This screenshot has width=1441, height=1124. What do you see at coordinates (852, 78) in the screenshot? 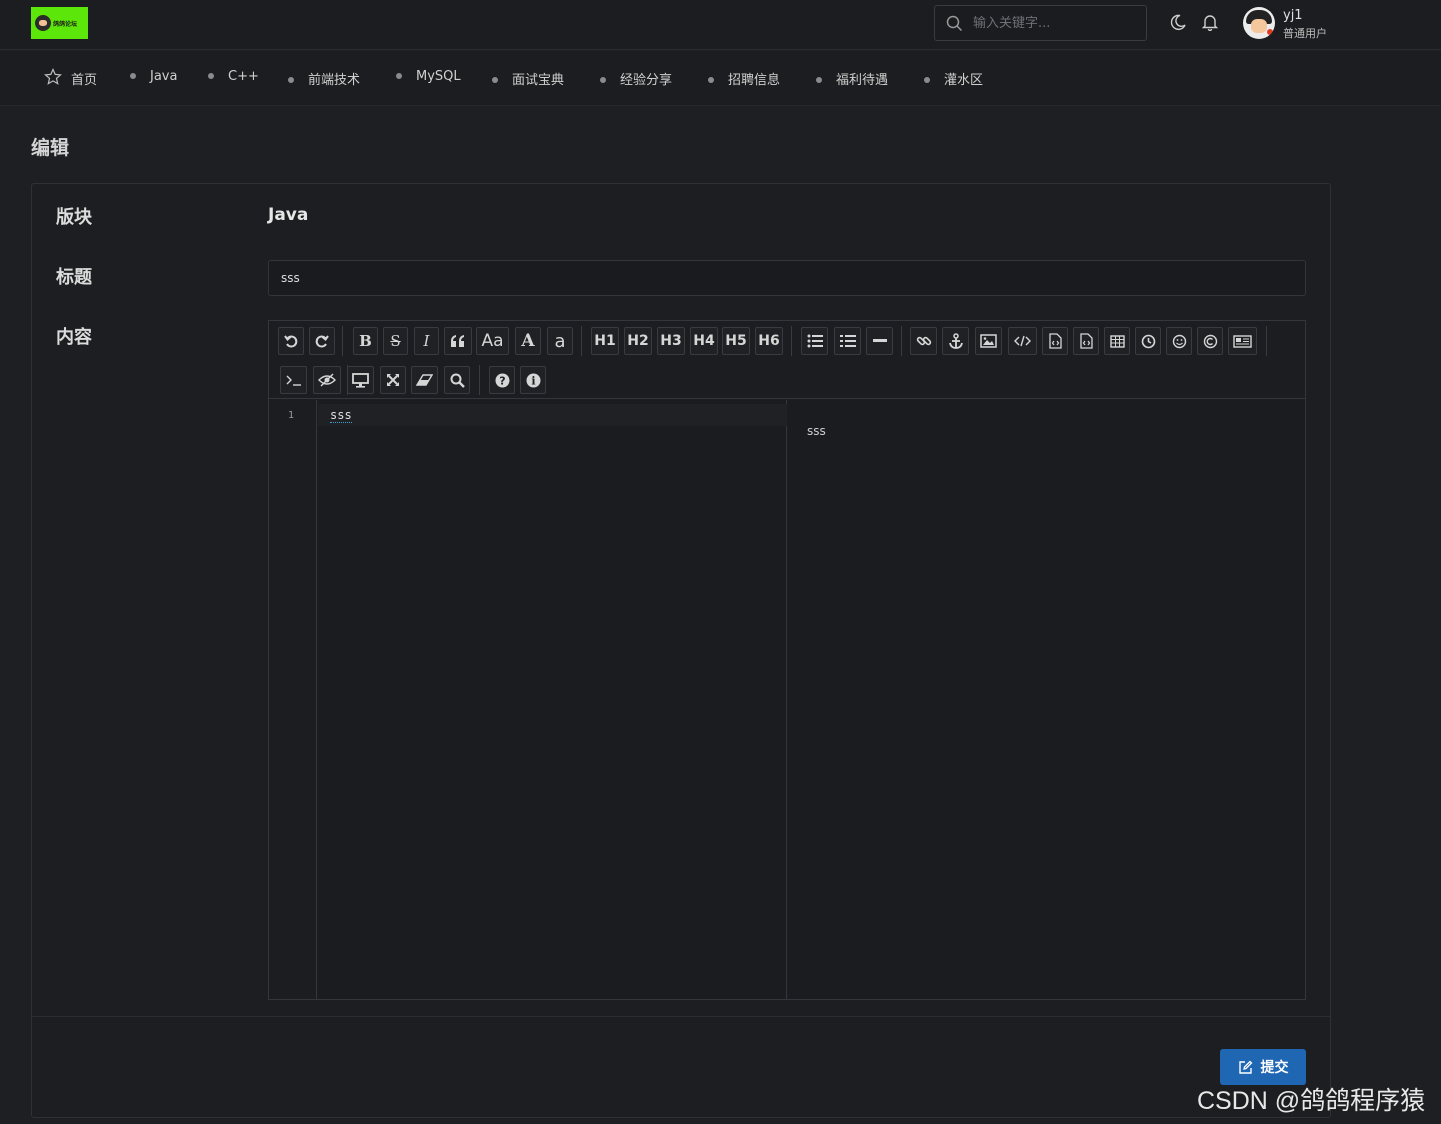
I see `nav-item-benefits: 福利待遇` at bounding box center [852, 78].